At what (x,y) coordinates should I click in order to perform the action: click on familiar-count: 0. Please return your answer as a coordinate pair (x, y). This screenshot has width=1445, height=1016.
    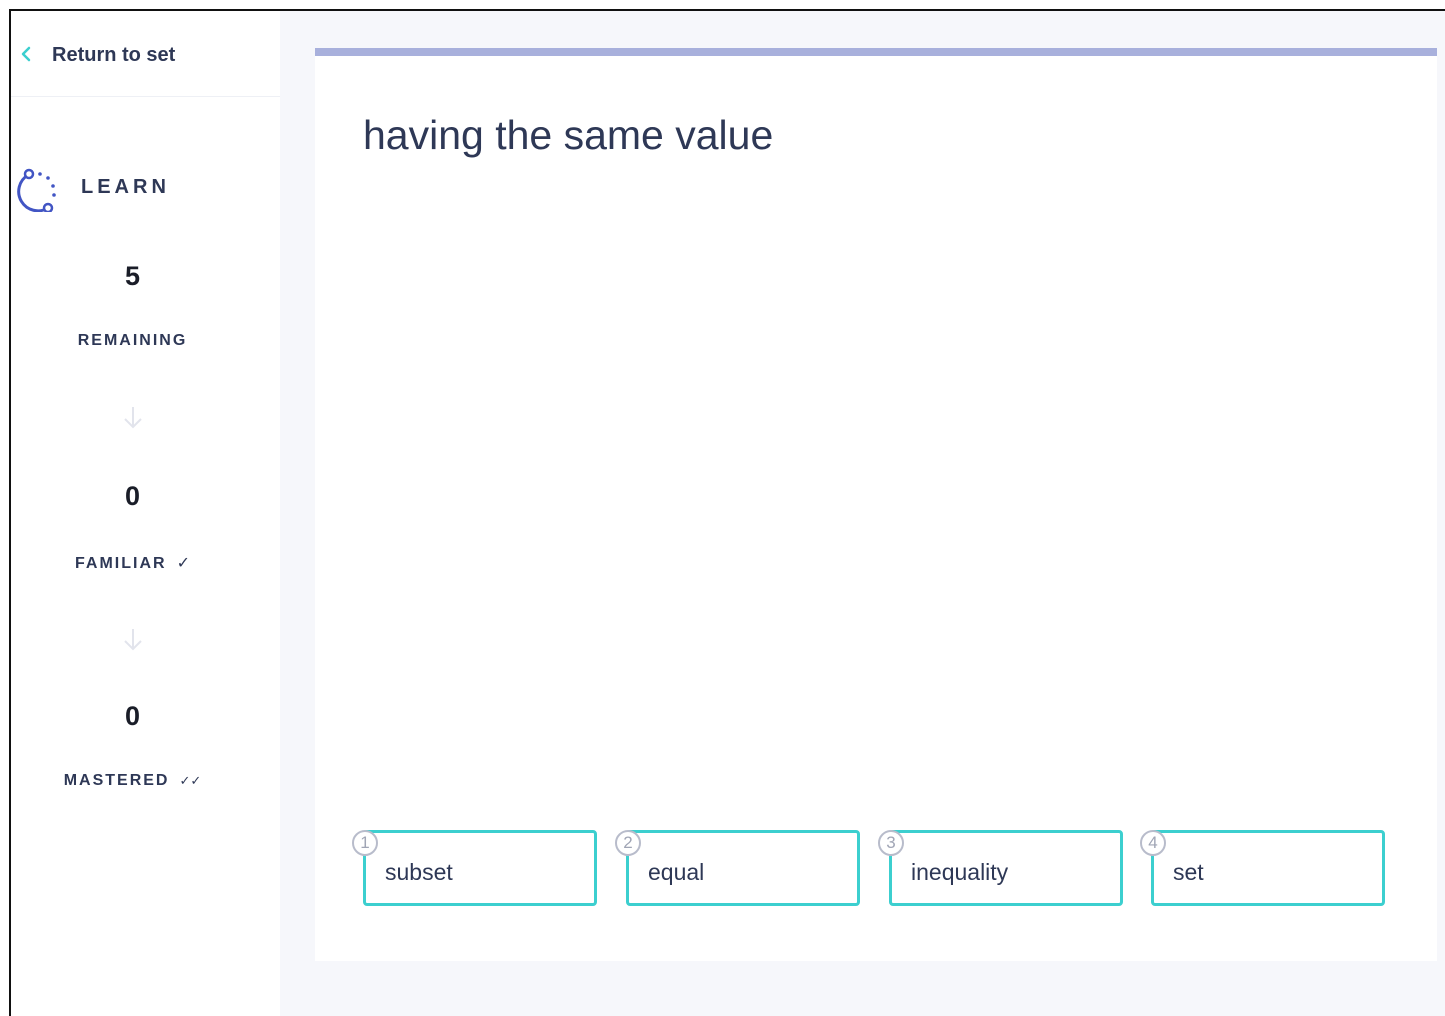
    Looking at the image, I should click on (132, 496).